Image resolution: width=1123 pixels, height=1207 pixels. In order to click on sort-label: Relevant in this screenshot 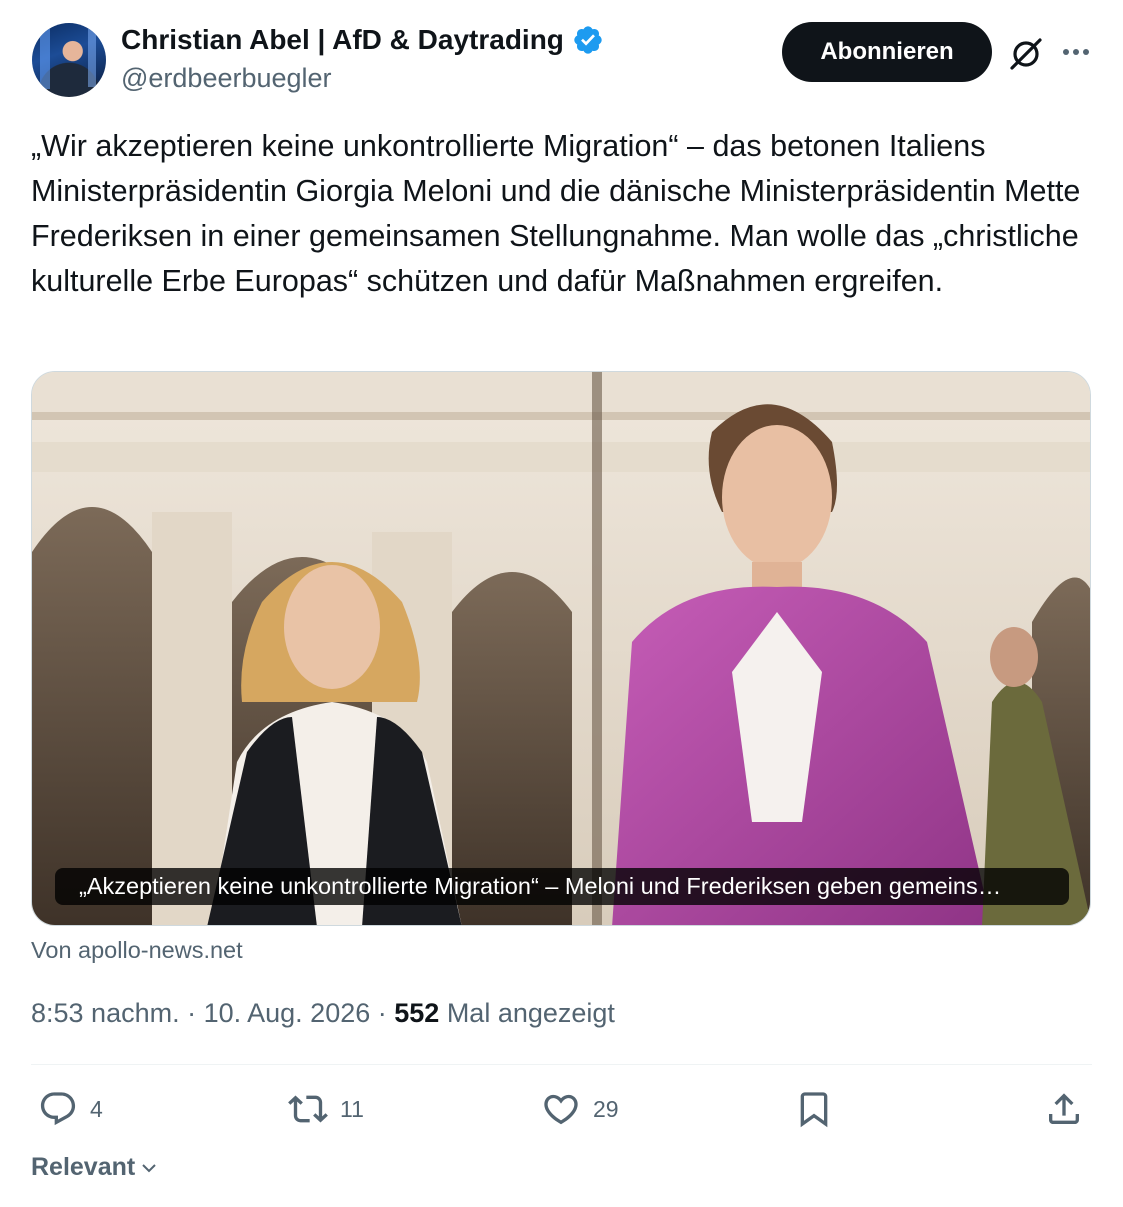, I will do `click(83, 1167)`.